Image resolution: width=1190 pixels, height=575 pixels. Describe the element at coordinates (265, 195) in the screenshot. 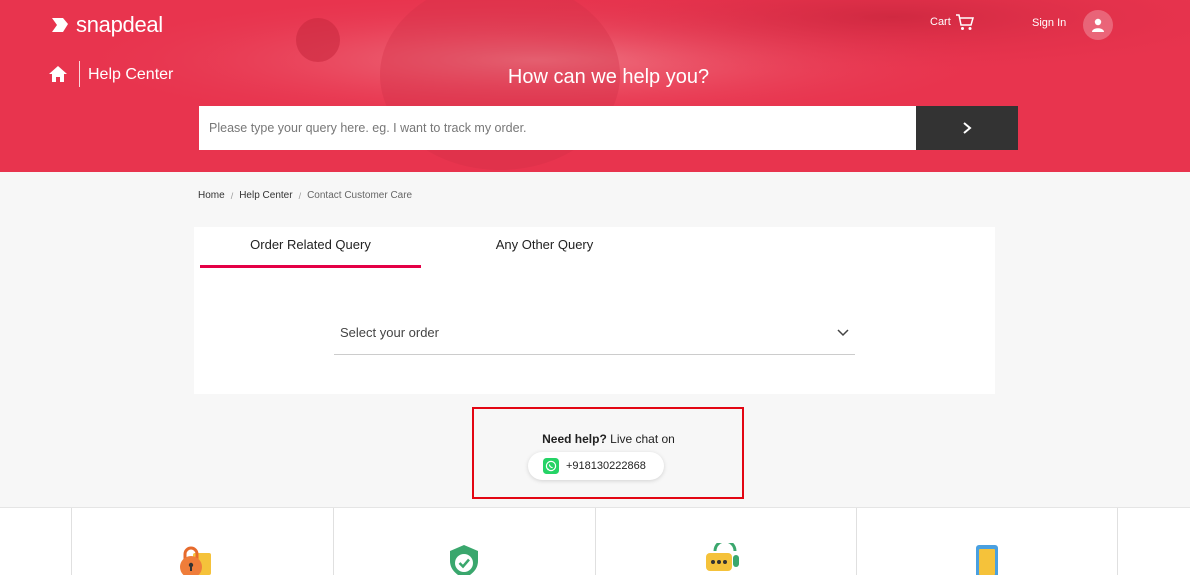

I see `breadcrumb-help-center: Help Center` at that location.